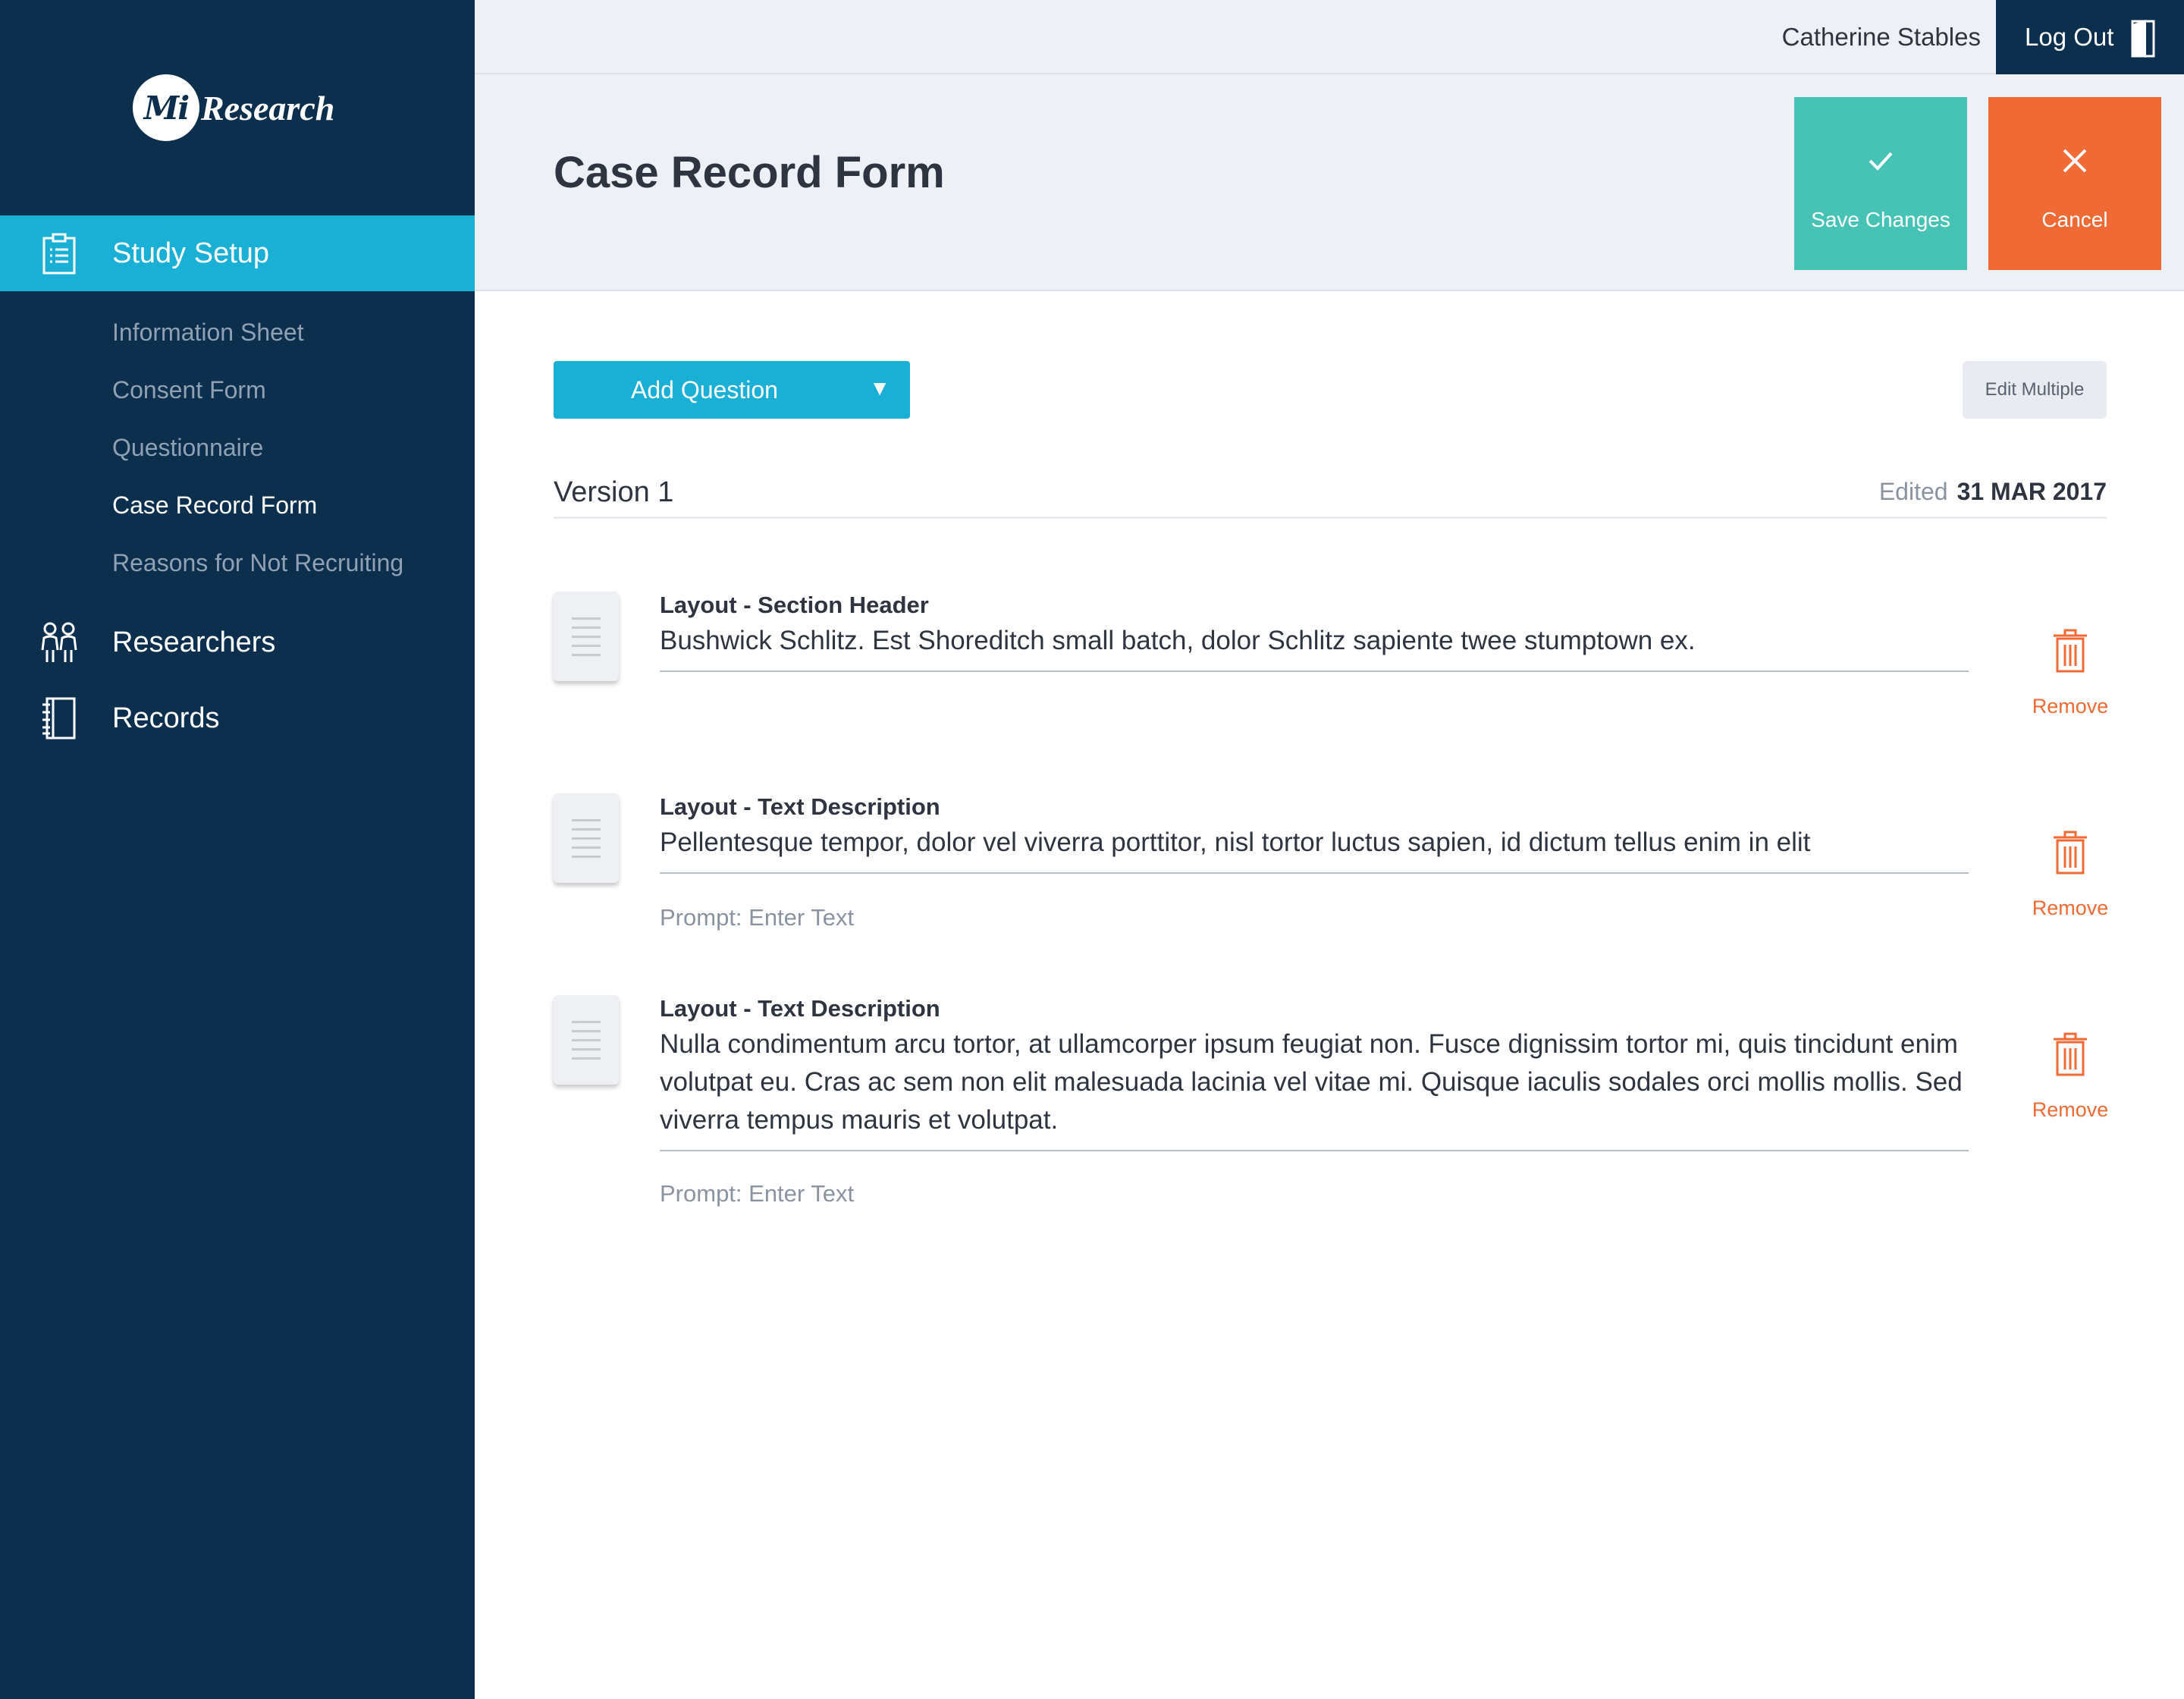  I want to click on add-question-button: Add Question ▼, so click(732, 390).